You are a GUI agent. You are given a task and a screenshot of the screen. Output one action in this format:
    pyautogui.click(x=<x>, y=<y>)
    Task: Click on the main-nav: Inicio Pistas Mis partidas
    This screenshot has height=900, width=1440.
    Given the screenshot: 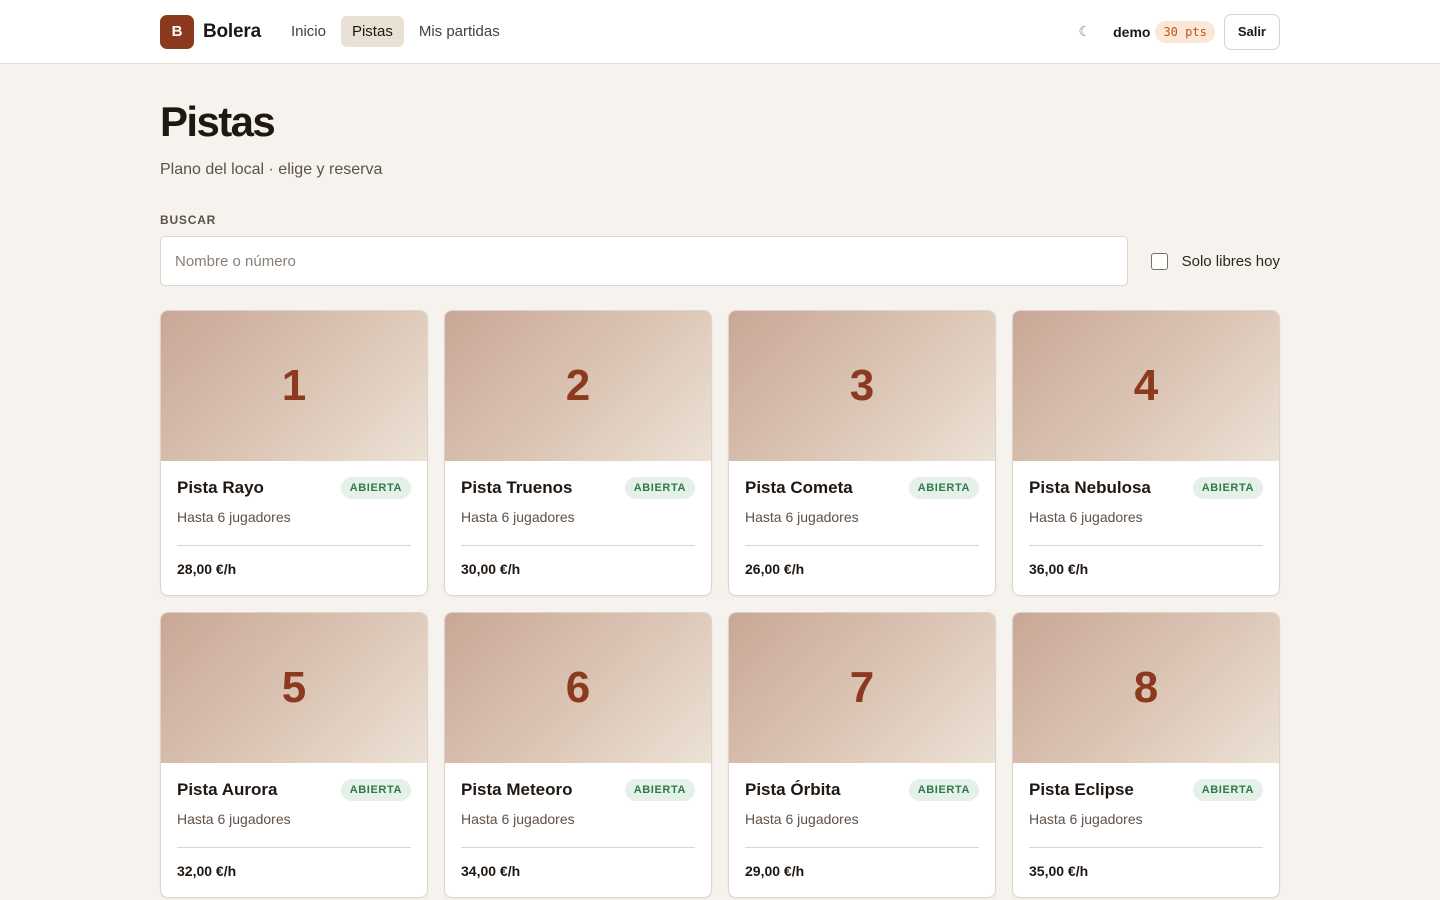 What is the action you would take?
    pyautogui.click(x=395, y=31)
    